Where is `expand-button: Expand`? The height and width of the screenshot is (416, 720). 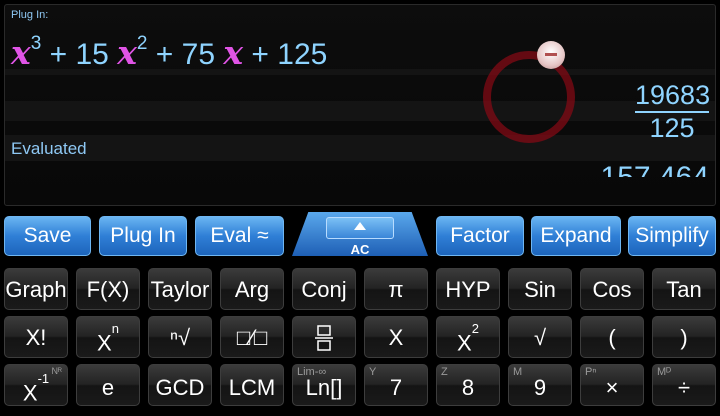 expand-button: Expand is located at coordinates (576, 236).